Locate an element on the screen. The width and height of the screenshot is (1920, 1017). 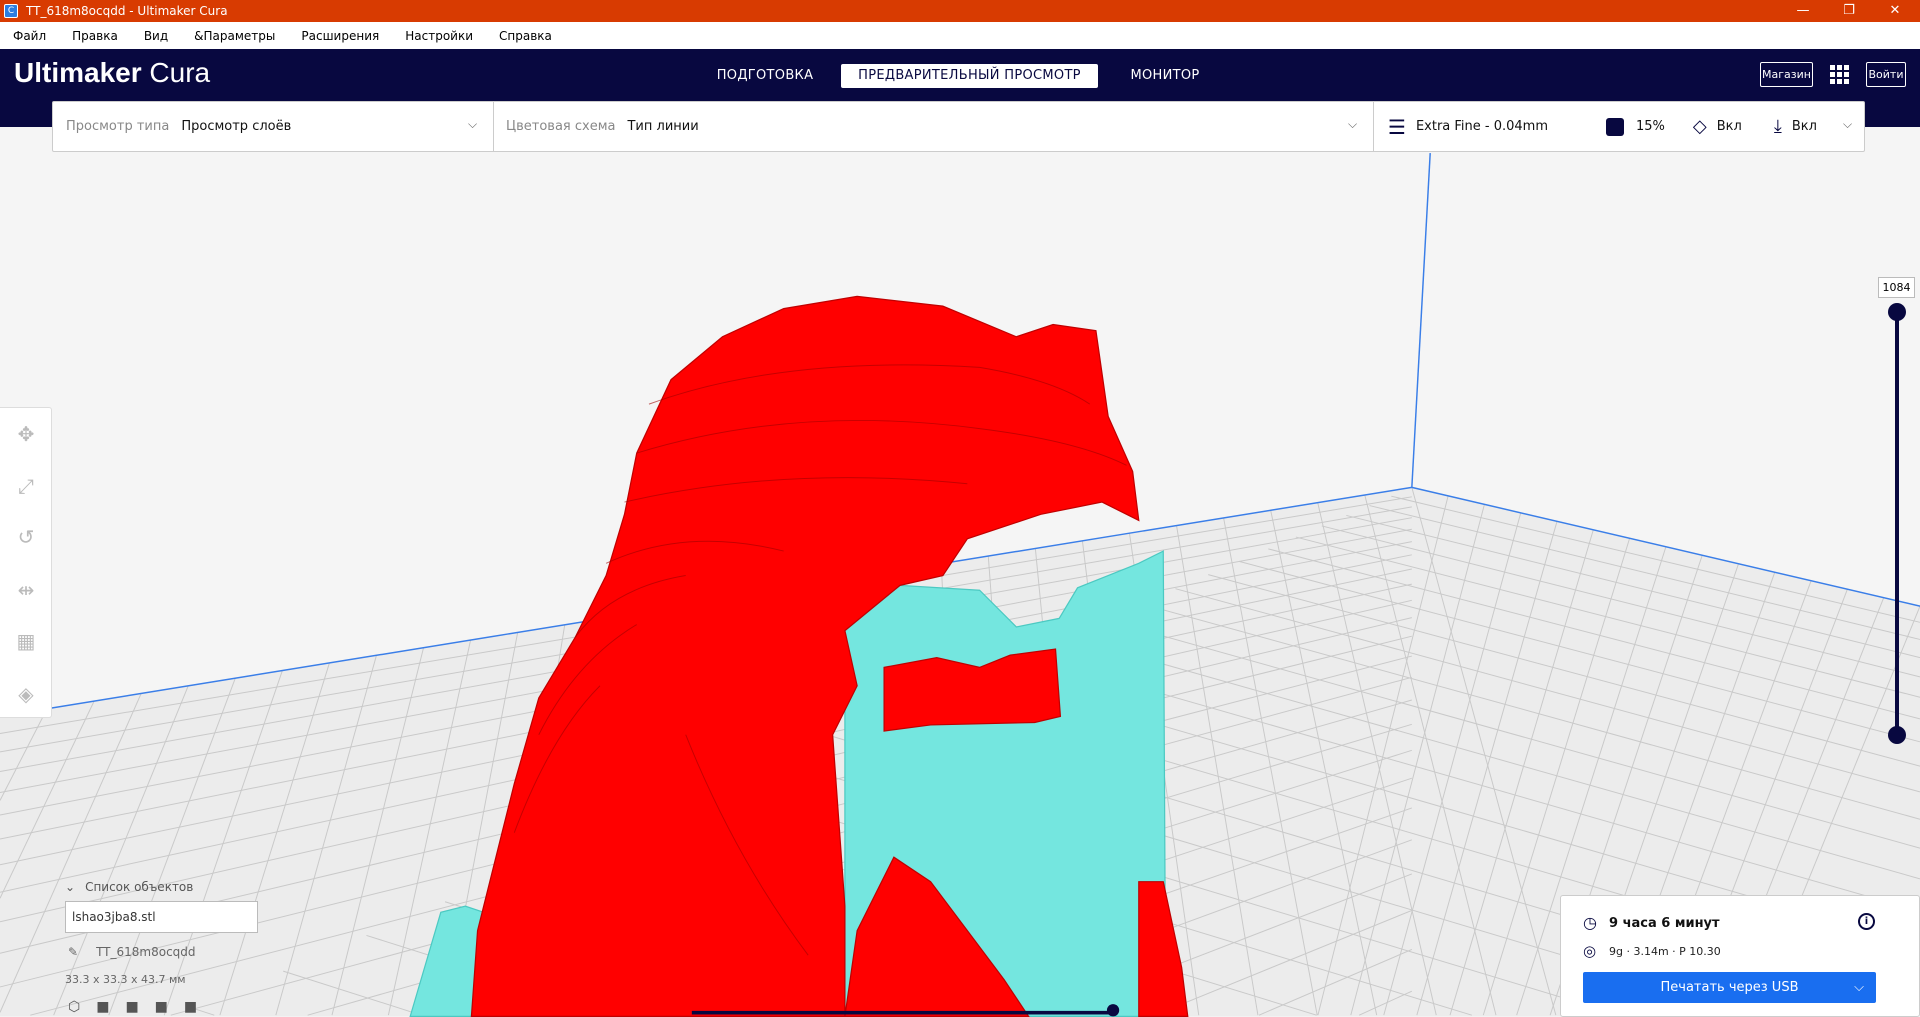
tab-preview: ПРЕДВАРИТЕЛЬНЫЙ ПРОСМОТР is located at coordinates (969, 76).